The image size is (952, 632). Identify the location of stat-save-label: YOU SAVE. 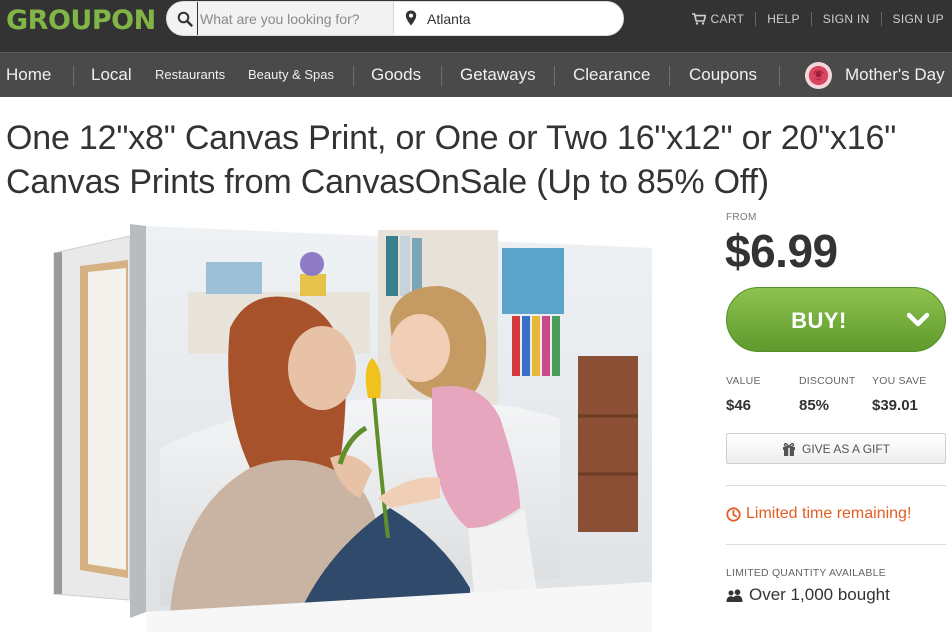
(899, 381).